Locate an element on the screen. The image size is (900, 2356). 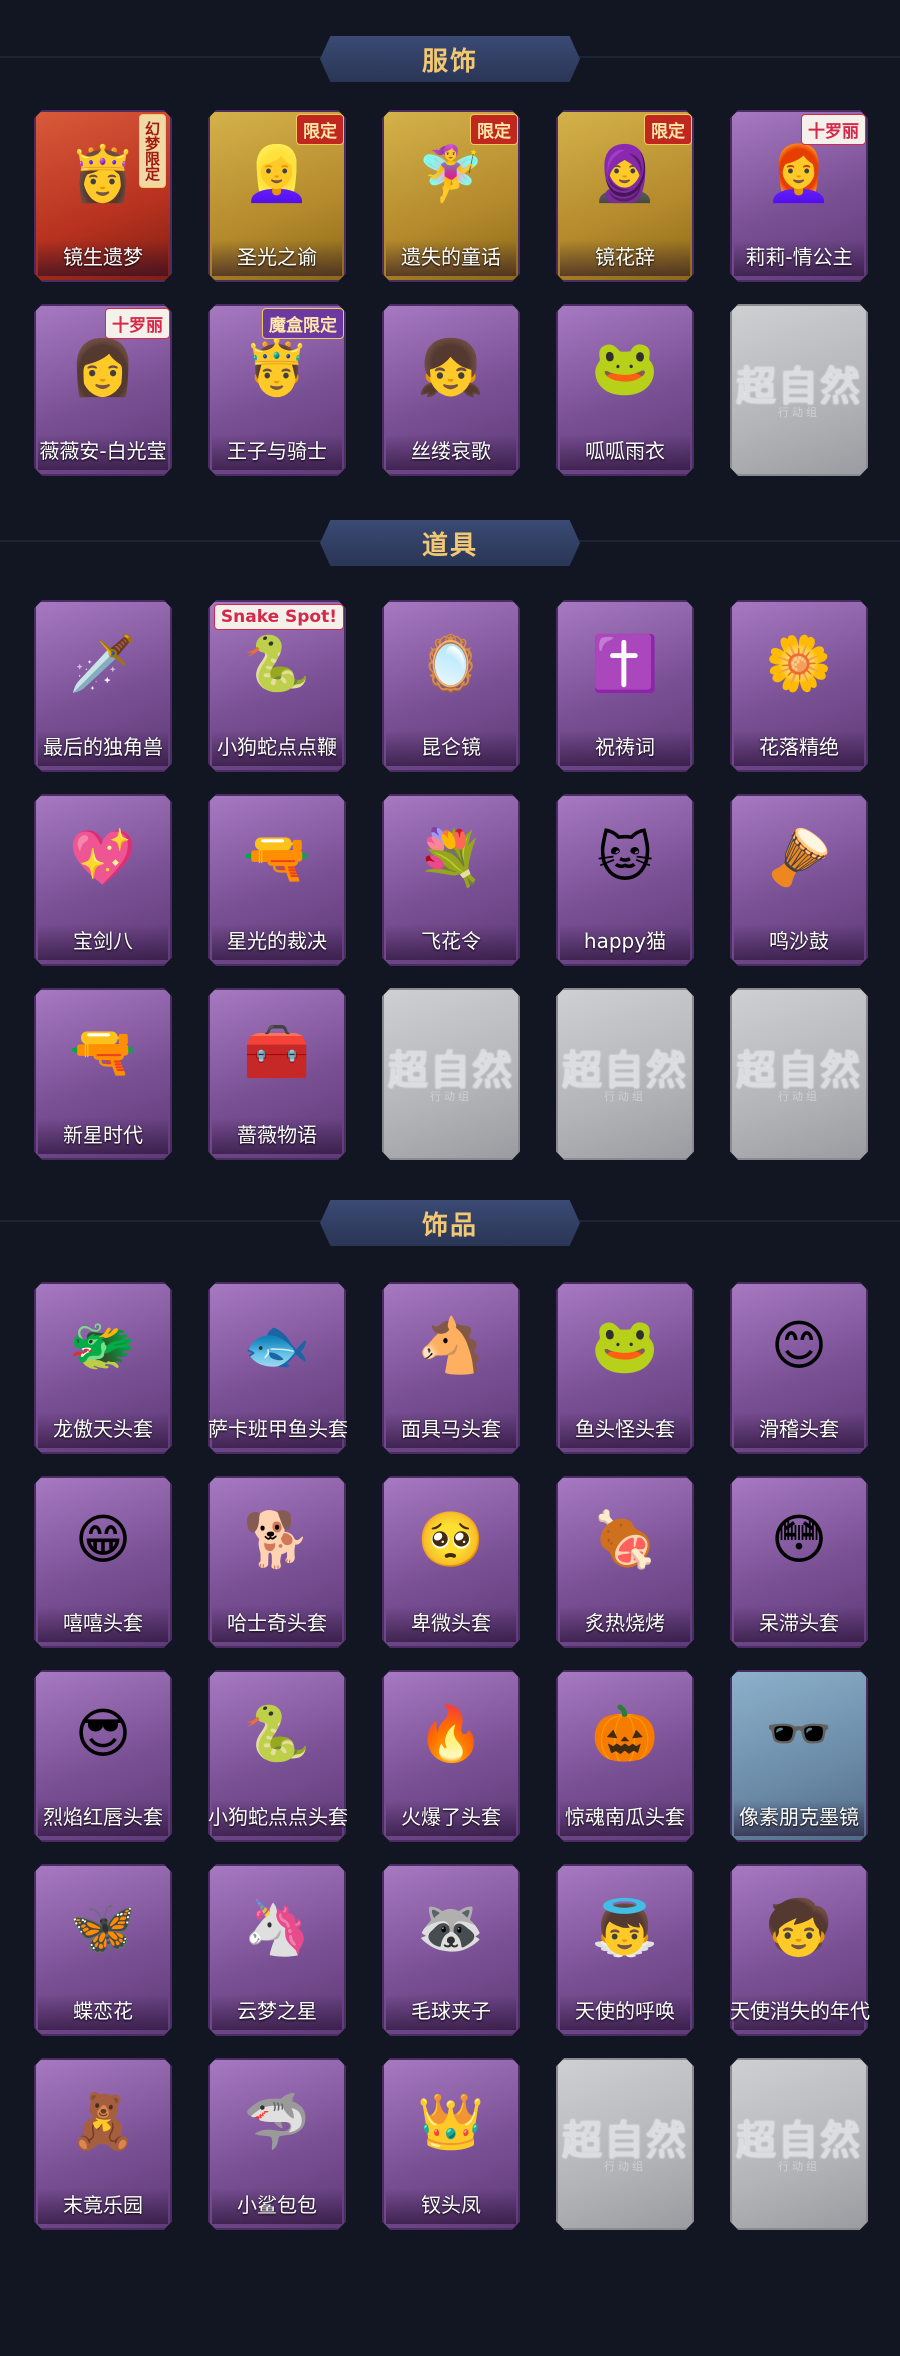
item-label: 嘻嘻头套 is located at coordinates (103, 1623).